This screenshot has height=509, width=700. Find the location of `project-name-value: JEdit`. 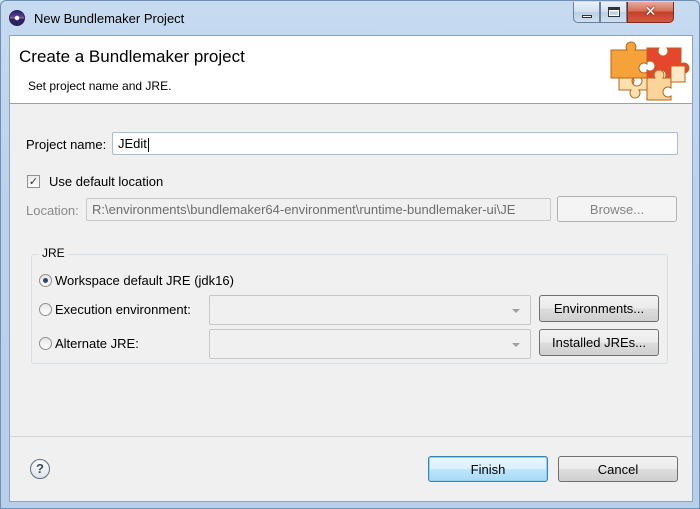

project-name-value: JEdit is located at coordinates (132, 143).